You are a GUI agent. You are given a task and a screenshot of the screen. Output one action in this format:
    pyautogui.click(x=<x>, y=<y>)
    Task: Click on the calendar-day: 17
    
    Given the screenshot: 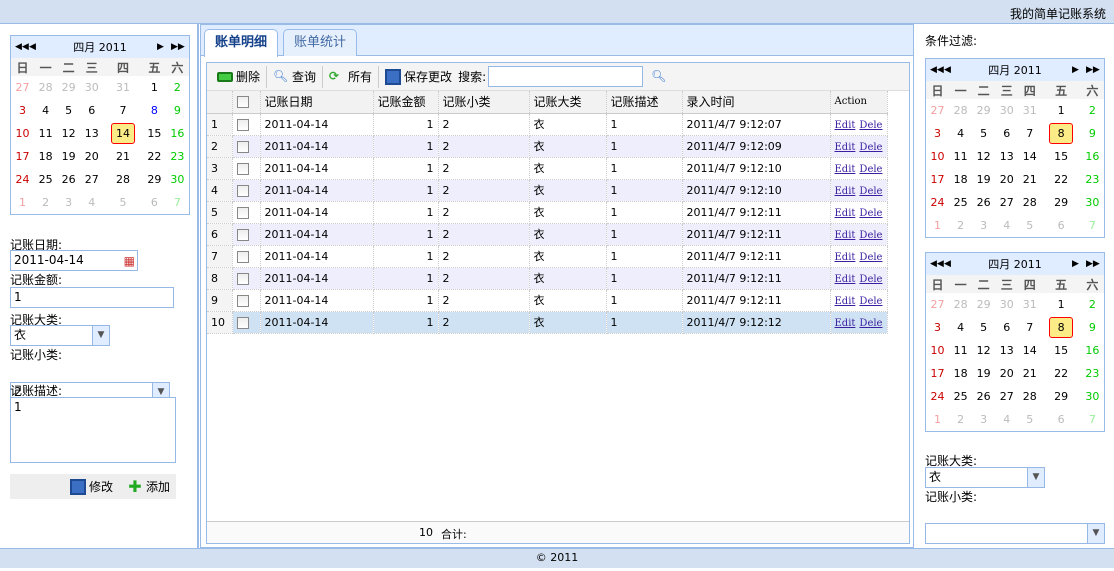 What is the action you would take?
    pyautogui.click(x=937, y=179)
    